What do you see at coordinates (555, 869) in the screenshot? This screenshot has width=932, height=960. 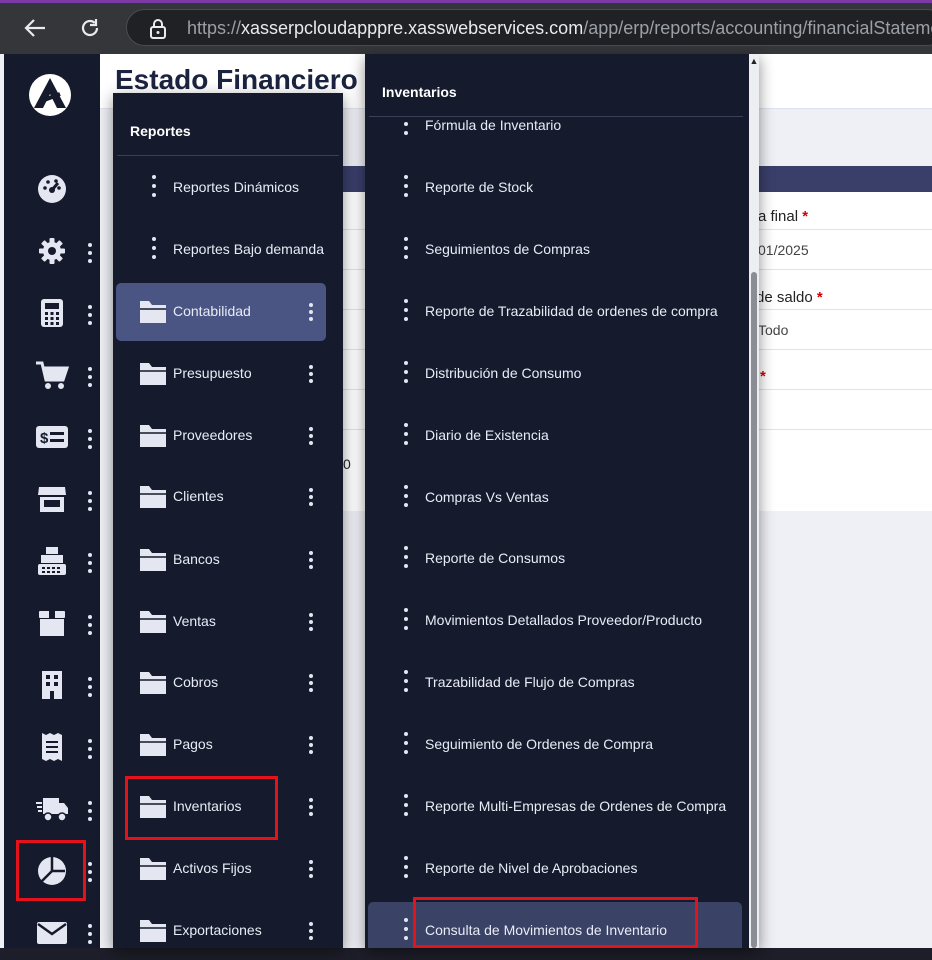 I see `inventario-report-item: Reporte de Nivel de Aprobaciones` at bounding box center [555, 869].